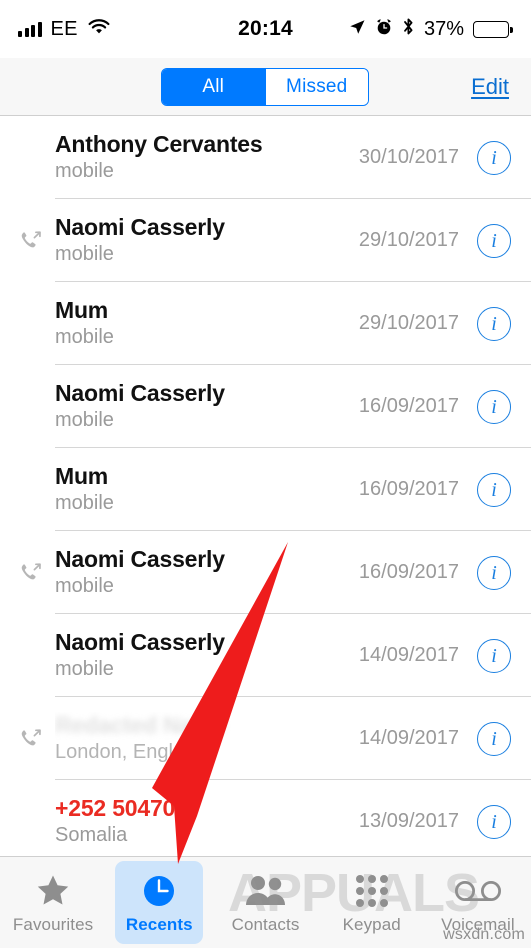  I want to click on carrier-label: EE, so click(64, 28).